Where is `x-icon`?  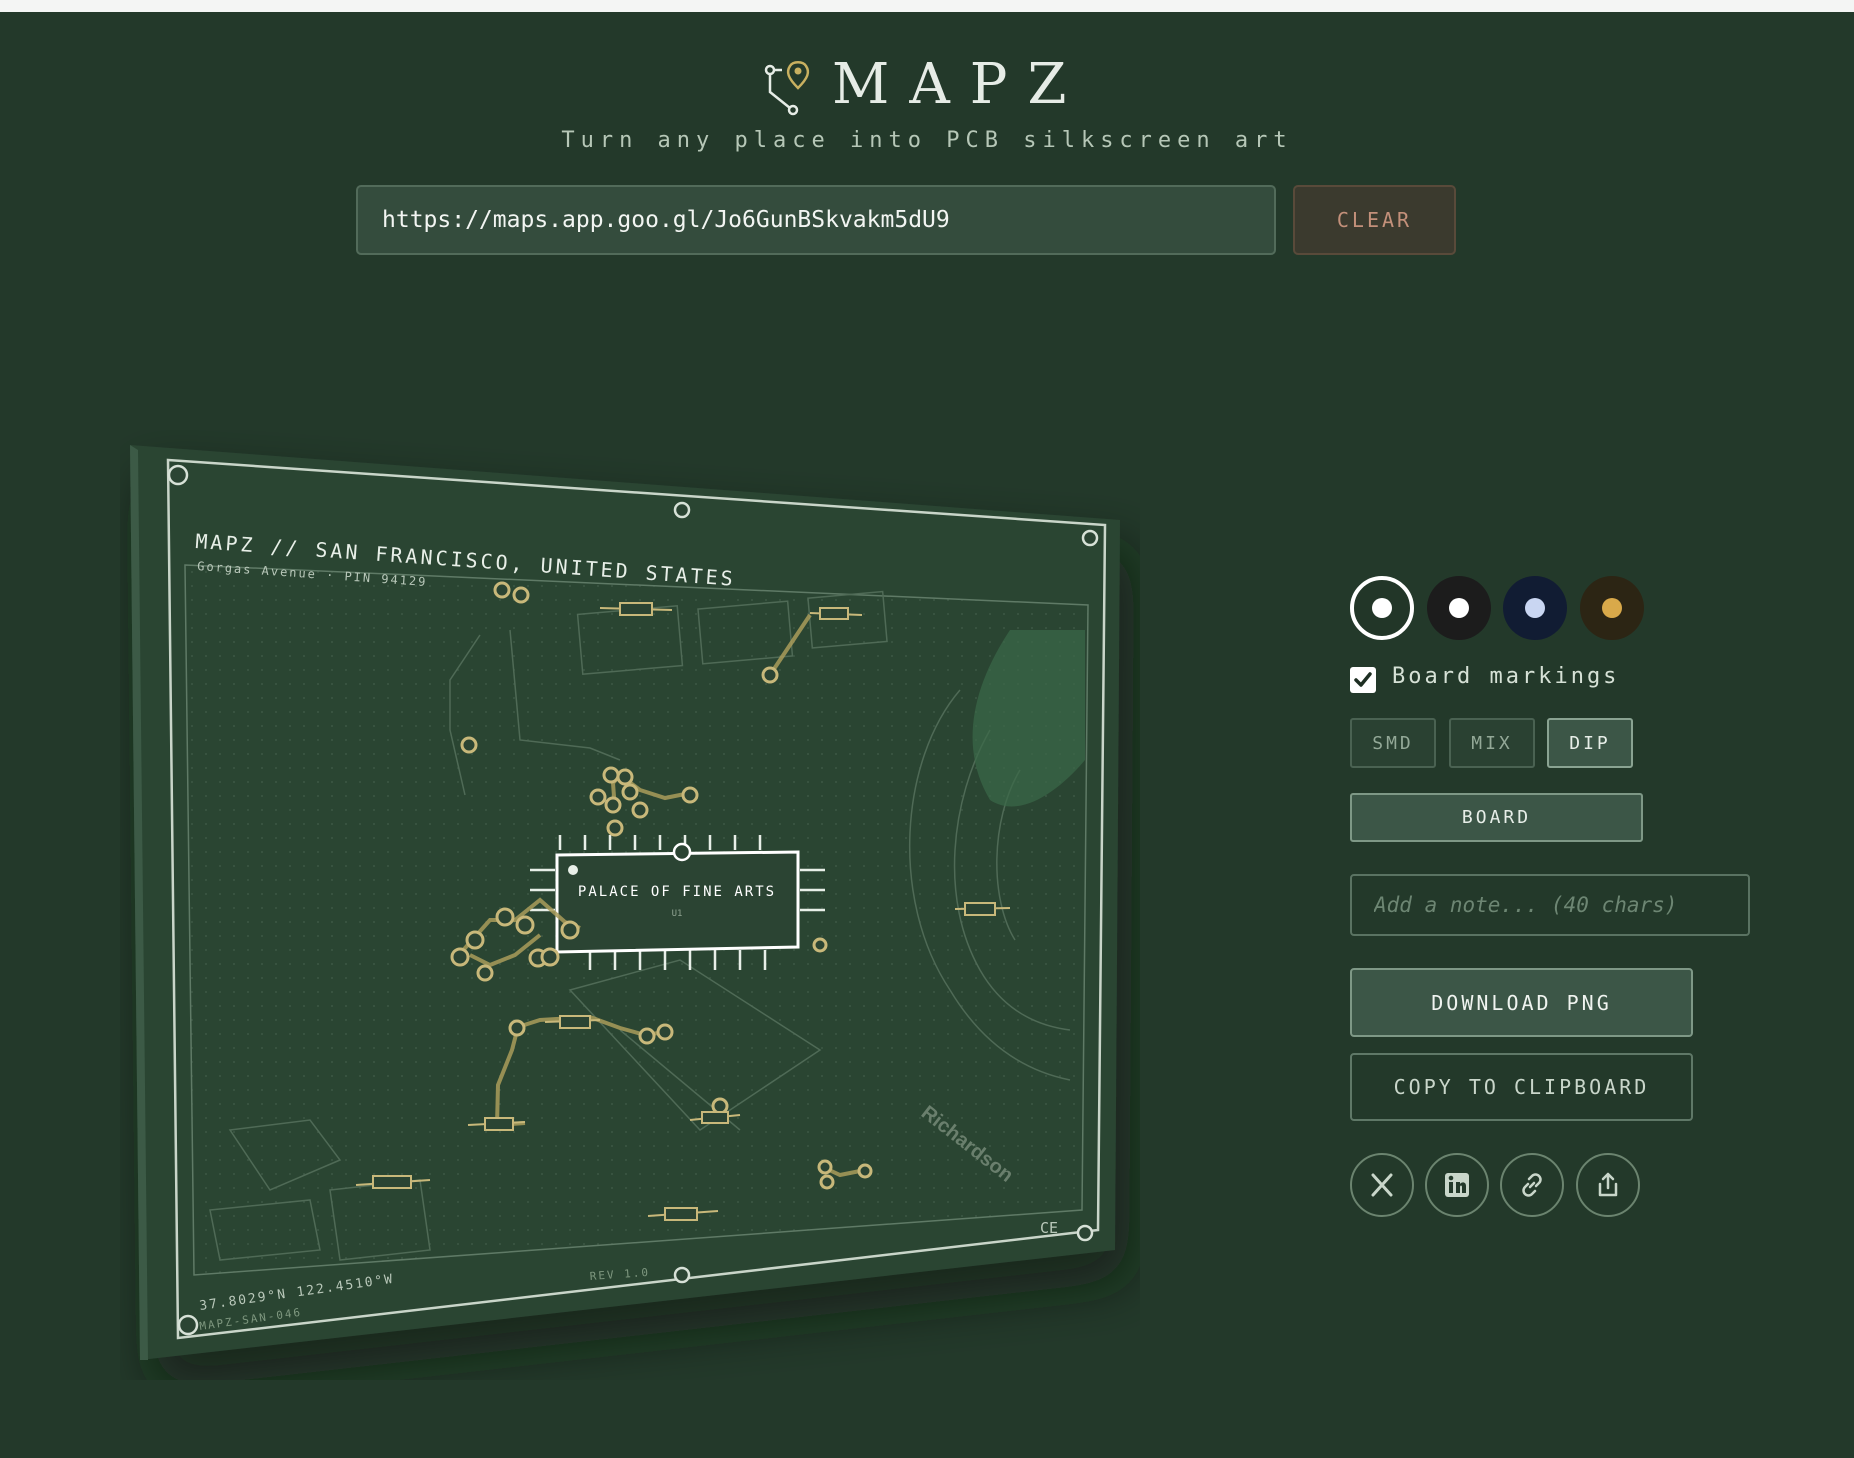 x-icon is located at coordinates (1382, 1185).